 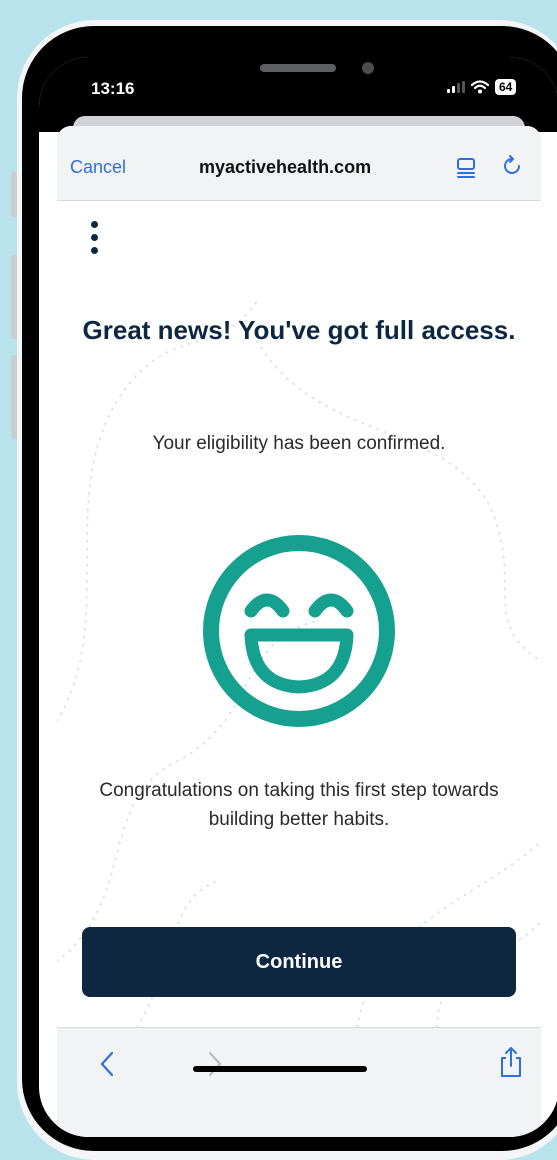 I want to click on domain-label: myactivehealth.com, so click(x=285, y=167).